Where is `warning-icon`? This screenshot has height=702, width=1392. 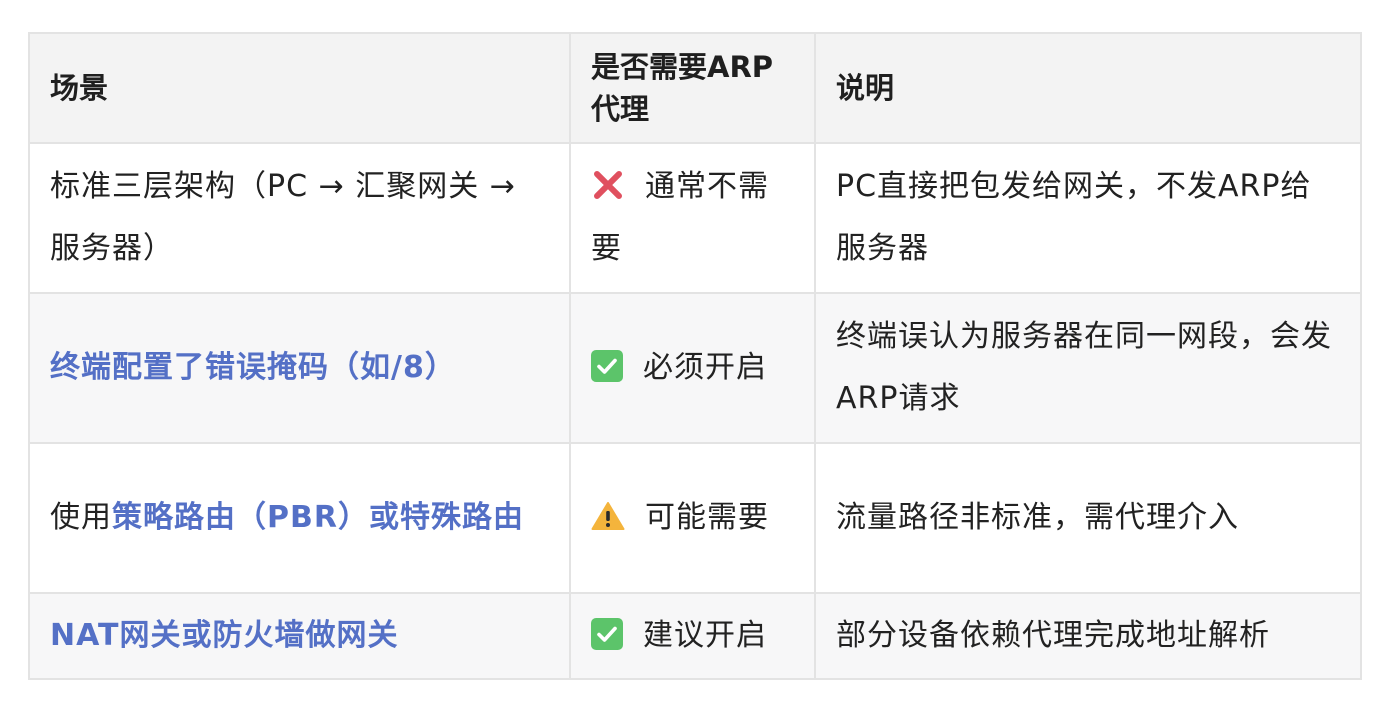
warning-icon is located at coordinates (608, 516).